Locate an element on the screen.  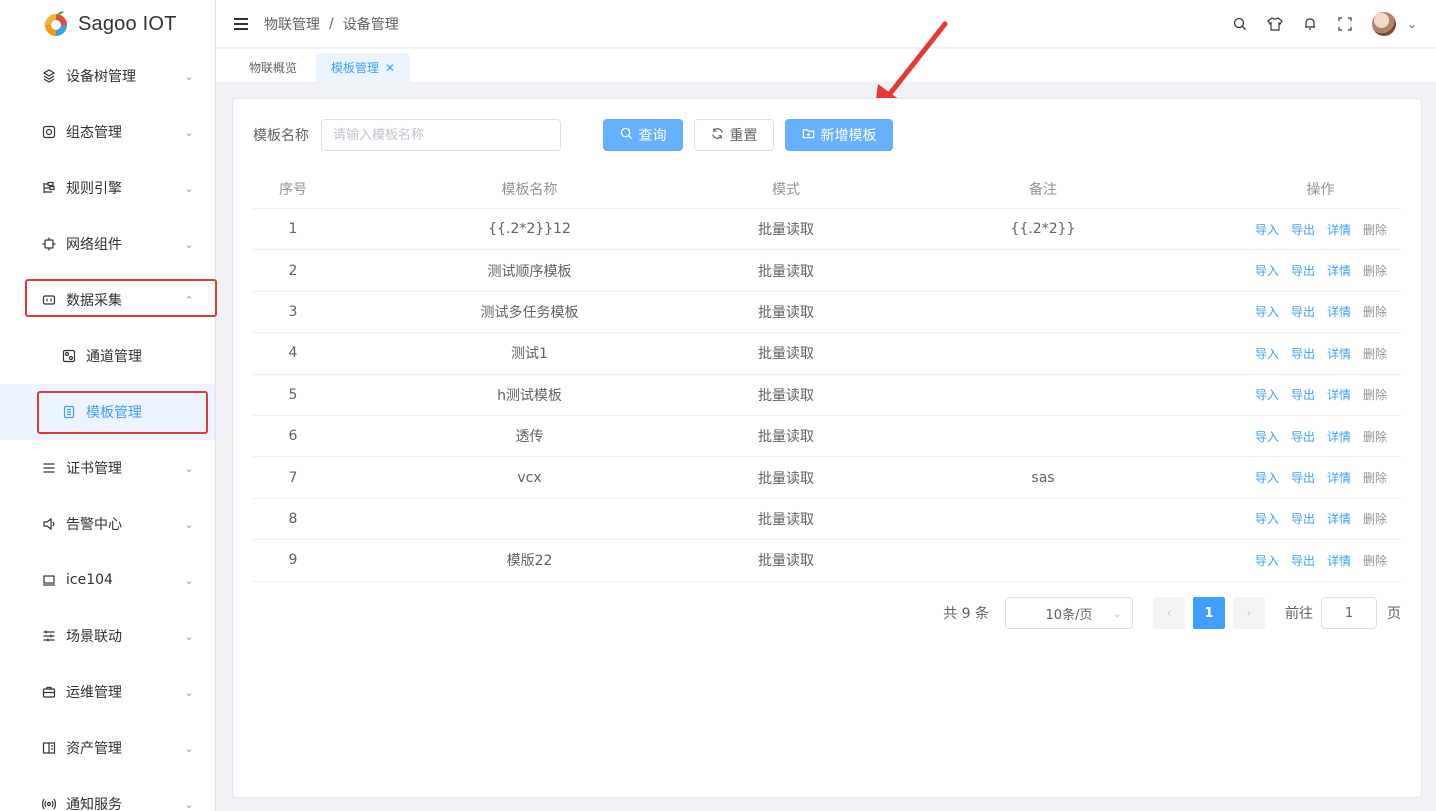
next-page-button: › is located at coordinates (1249, 613).